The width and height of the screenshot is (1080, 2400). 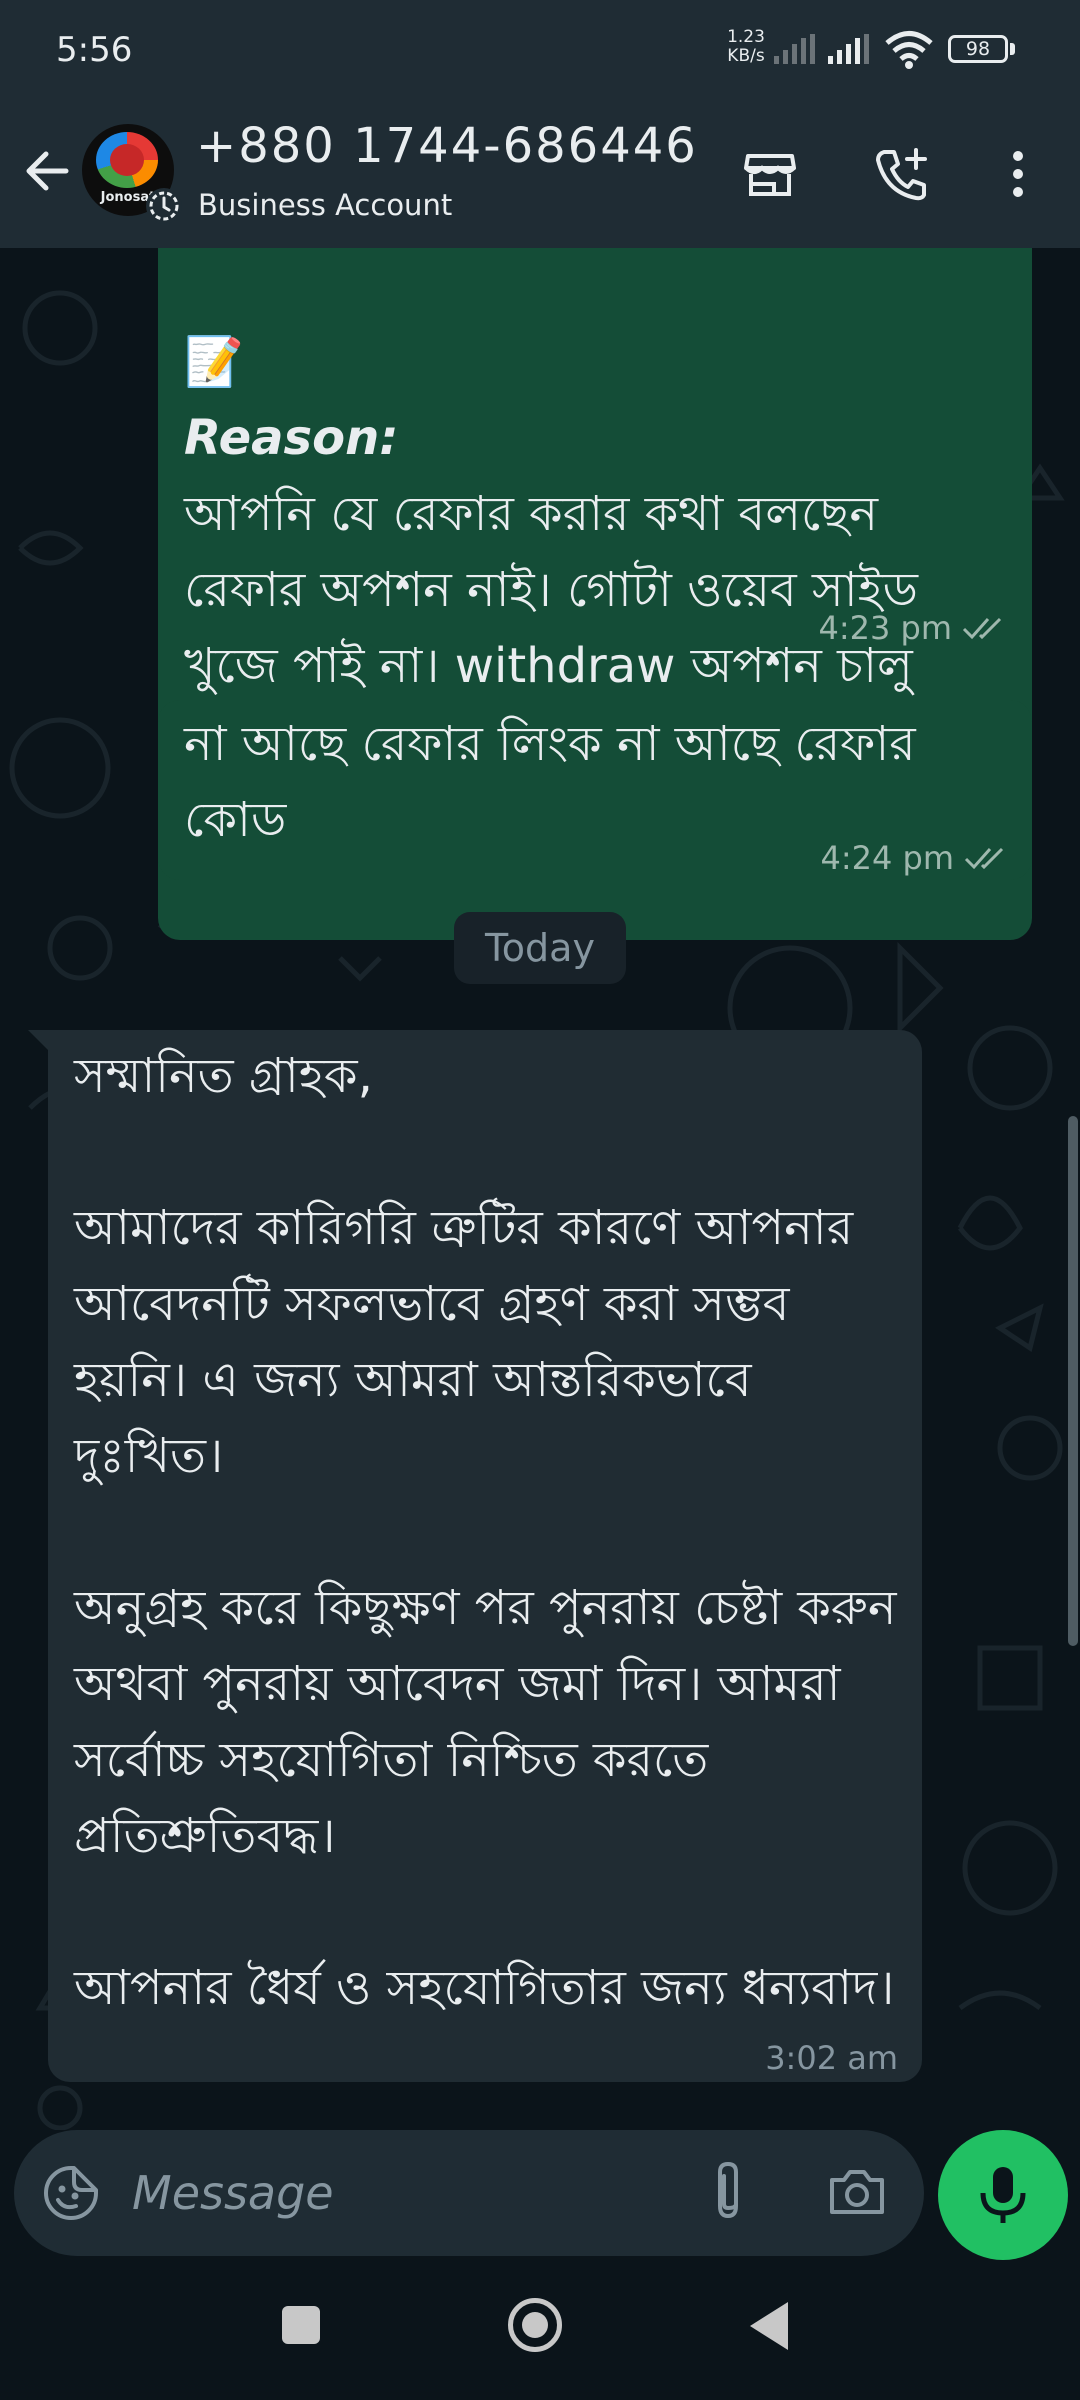 What do you see at coordinates (540, 948) in the screenshot?
I see `date-divider: Today` at bounding box center [540, 948].